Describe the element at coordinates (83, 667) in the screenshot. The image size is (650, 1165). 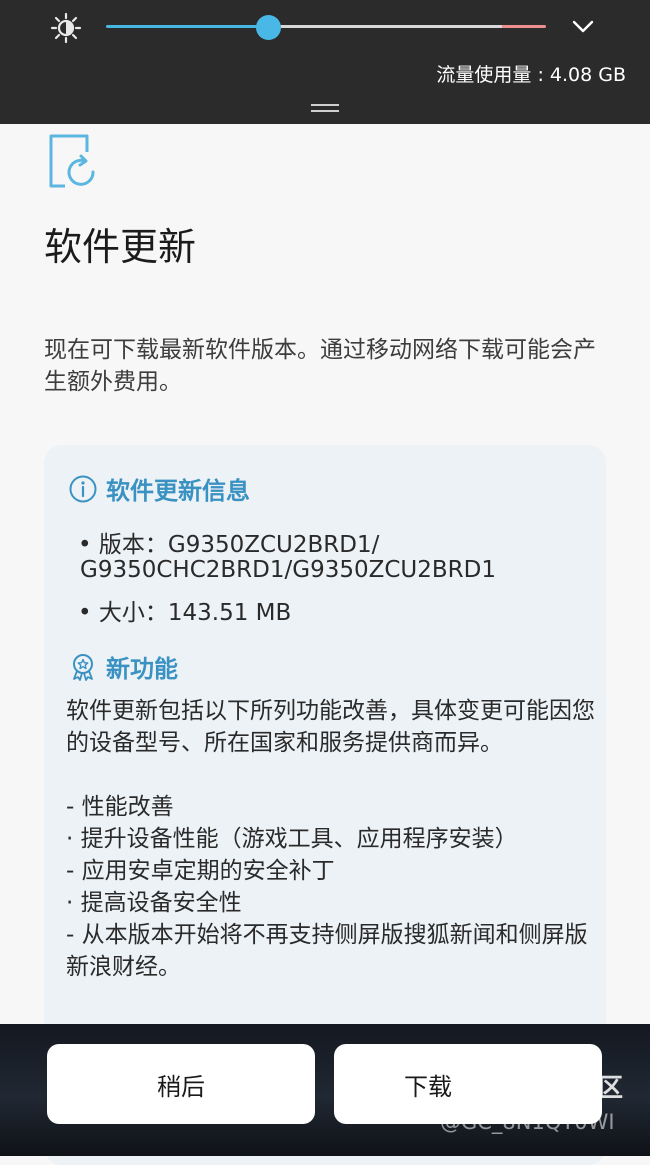
I see `award-badge-icon` at that location.